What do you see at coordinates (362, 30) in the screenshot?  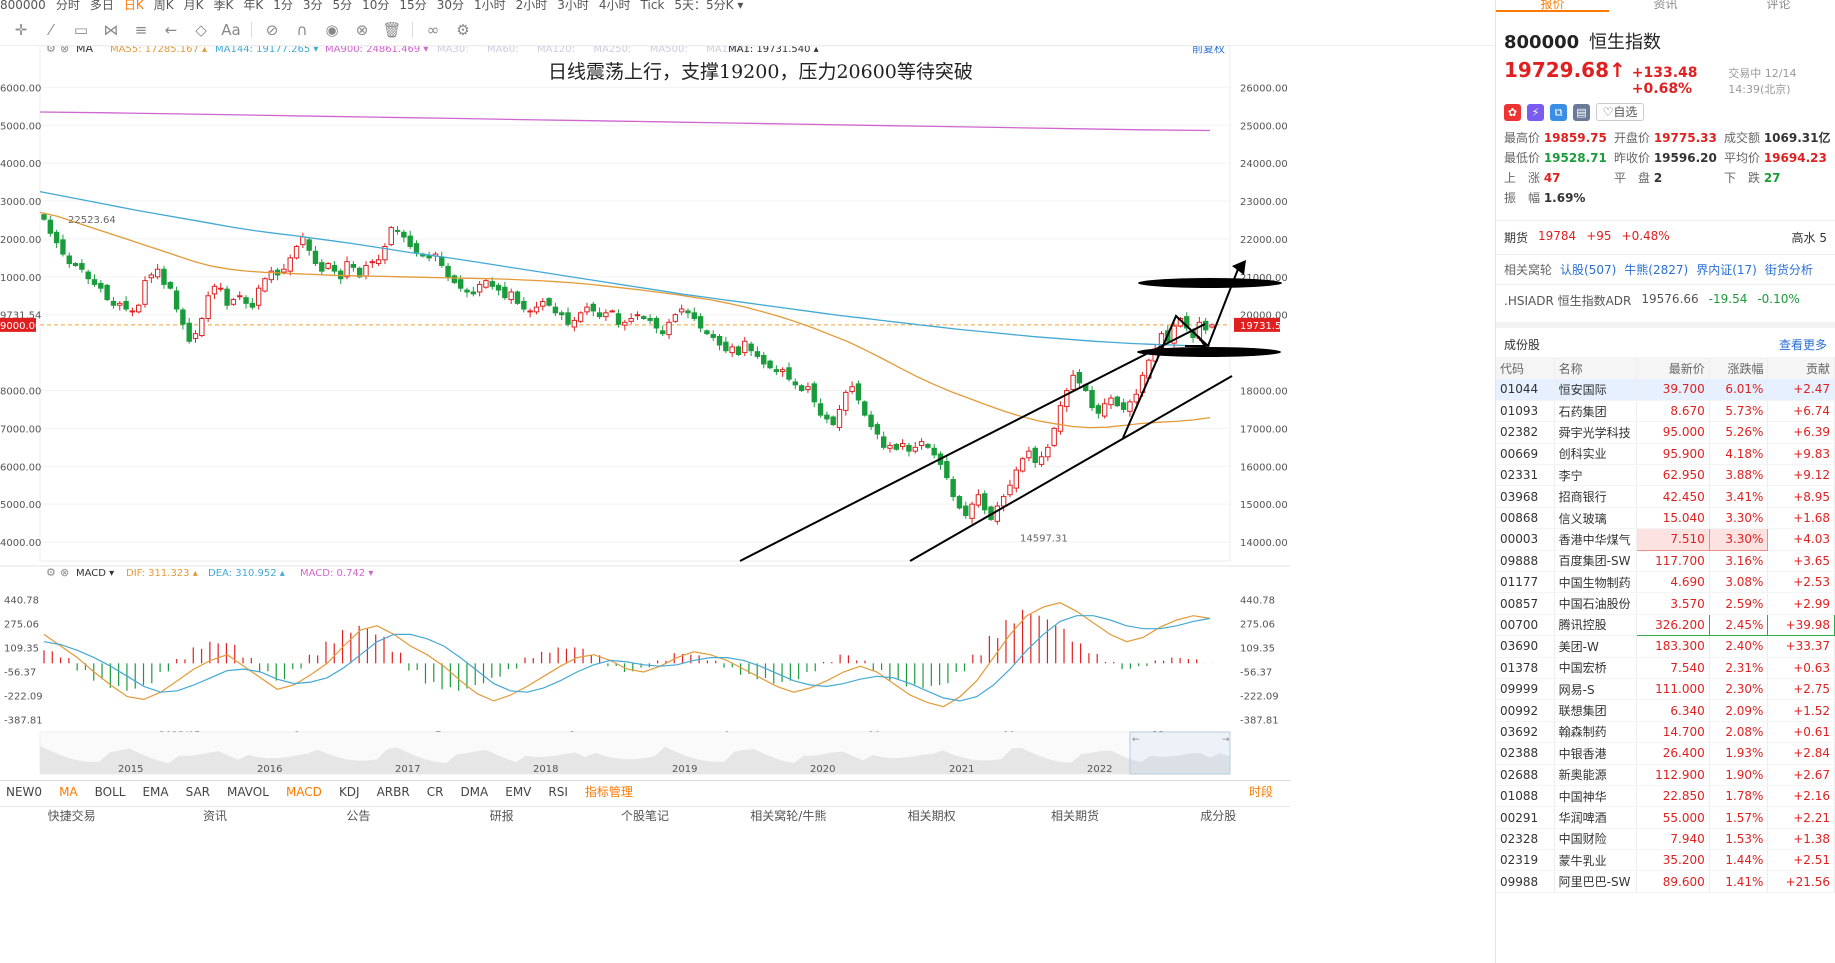 I see `hide-icon: ⊗` at bounding box center [362, 30].